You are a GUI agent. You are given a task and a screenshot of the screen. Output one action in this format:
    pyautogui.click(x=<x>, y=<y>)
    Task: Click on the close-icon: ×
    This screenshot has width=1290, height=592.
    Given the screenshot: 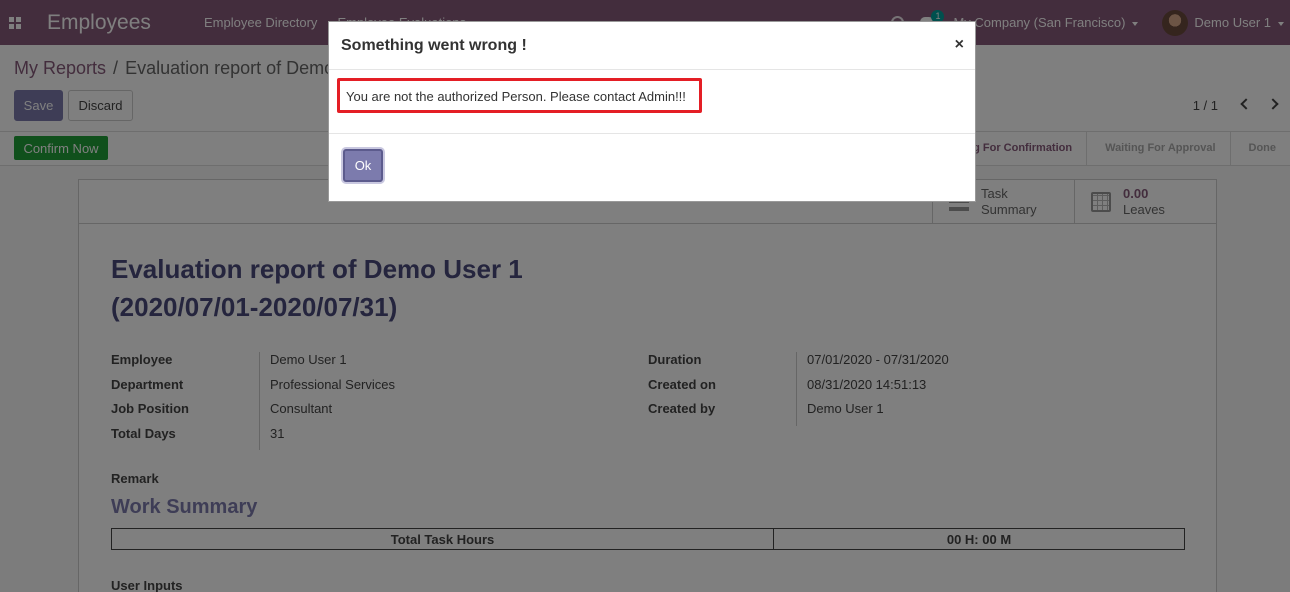 What is the action you would take?
    pyautogui.click(x=959, y=45)
    